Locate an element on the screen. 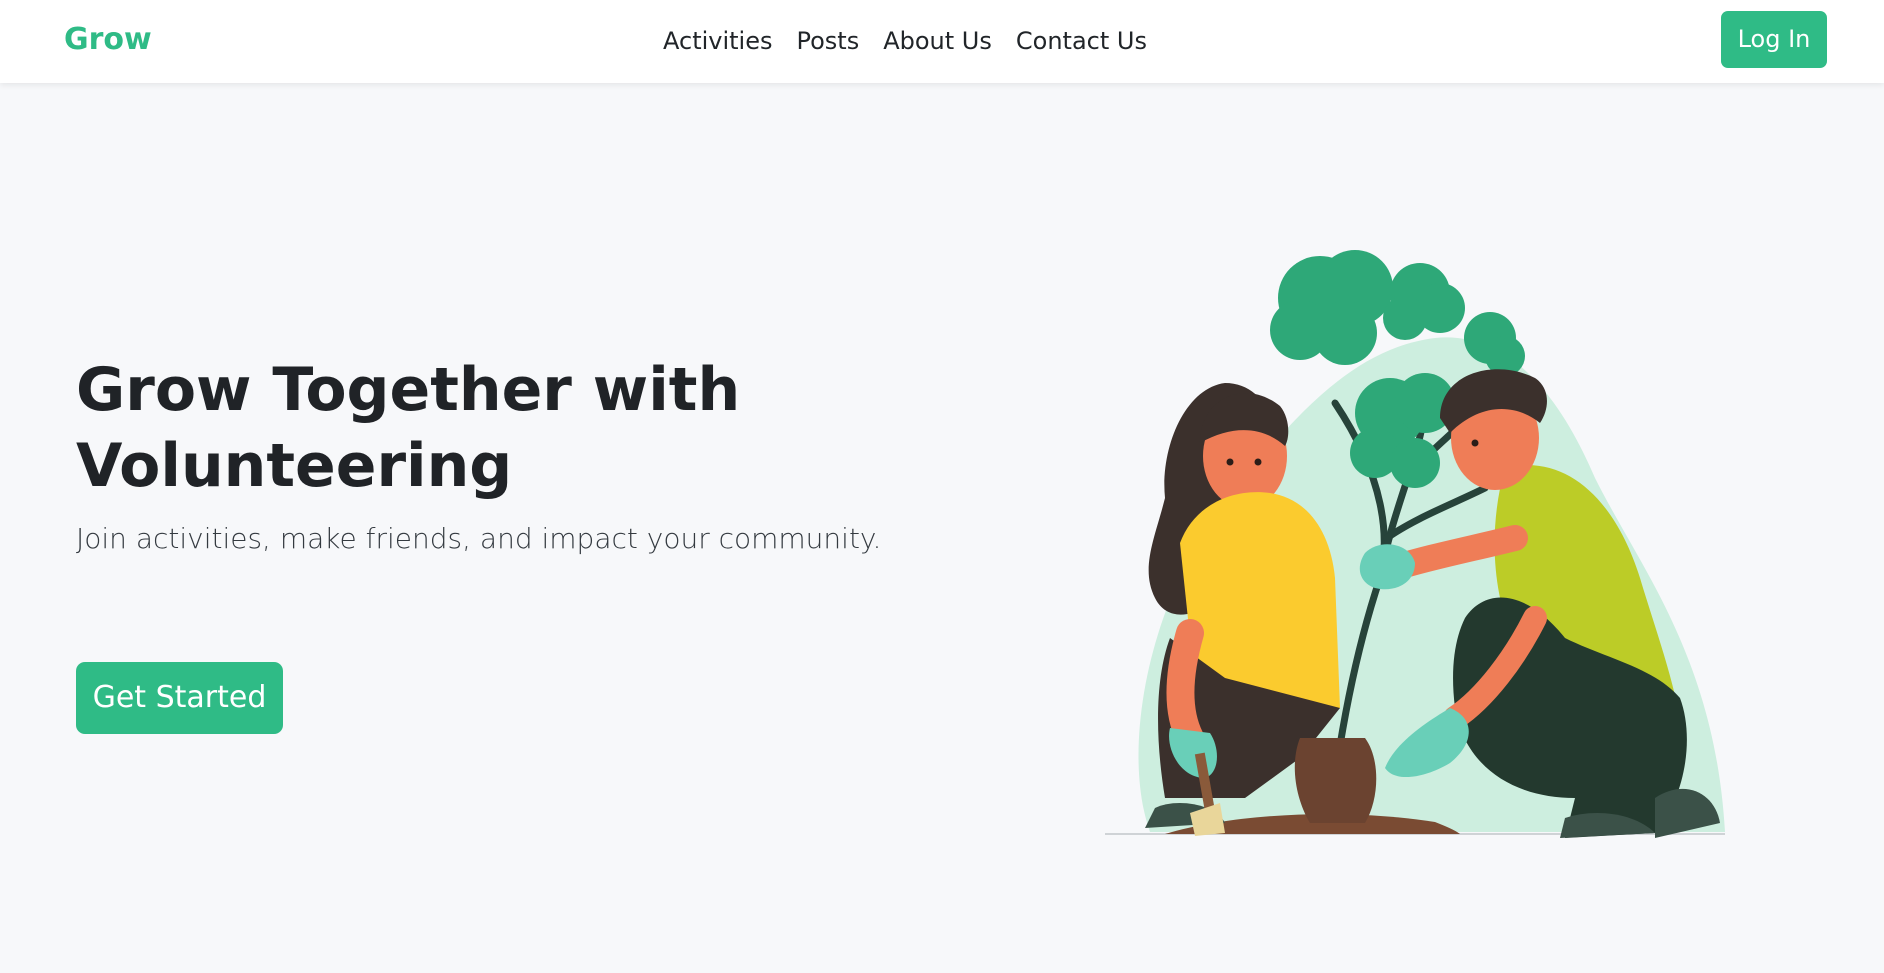 The image size is (1884, 973). hero-title: Grow Together with Volunteering is located at coordinates (408, 428).